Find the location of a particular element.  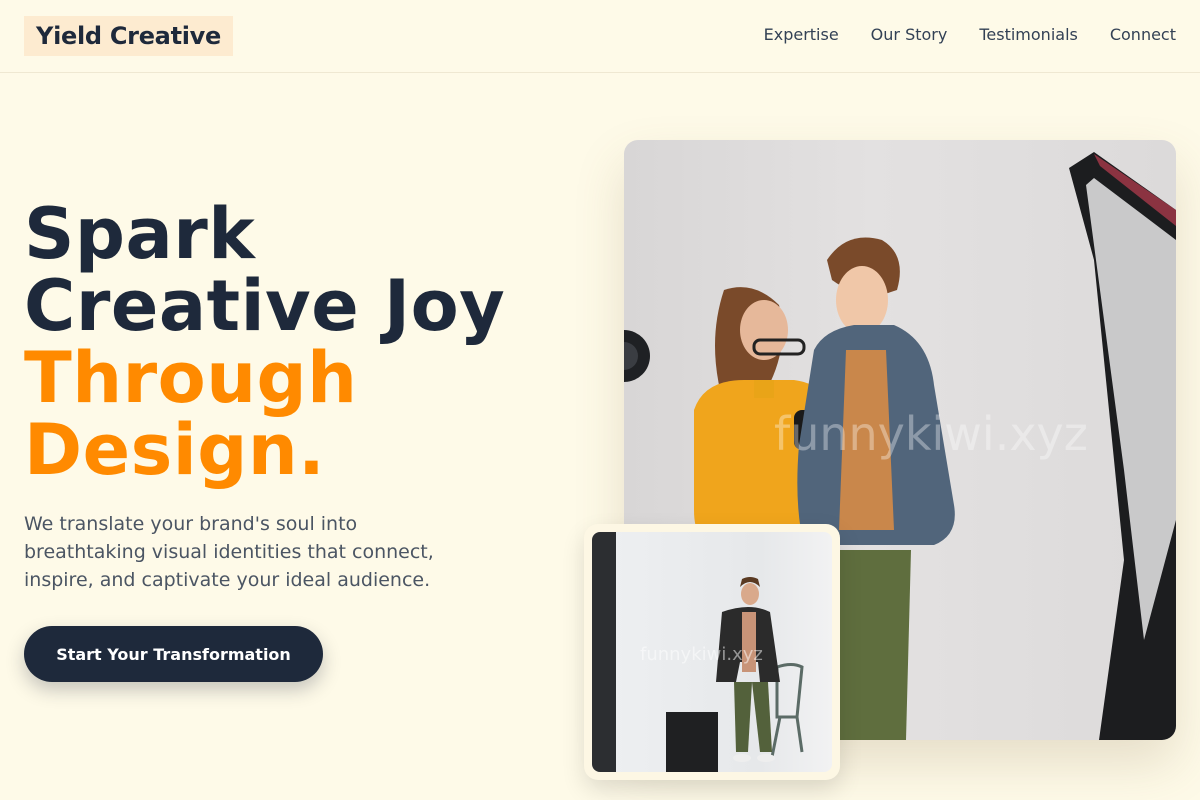

brand-logo: Yield Creative is located at coordinates (128, 36).